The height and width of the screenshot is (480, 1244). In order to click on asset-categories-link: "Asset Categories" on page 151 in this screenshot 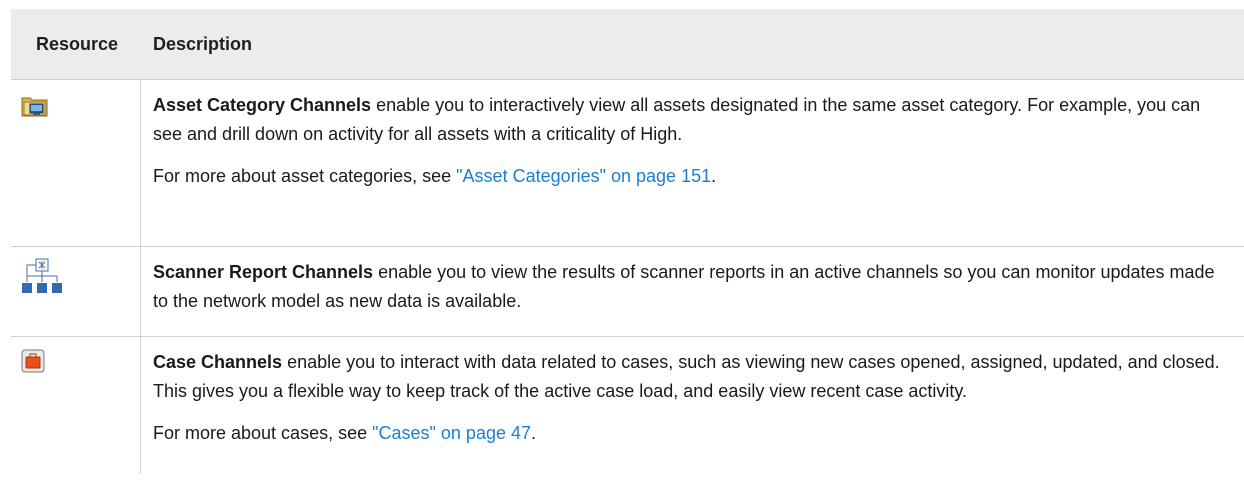, I will do `click(583, 176)`.